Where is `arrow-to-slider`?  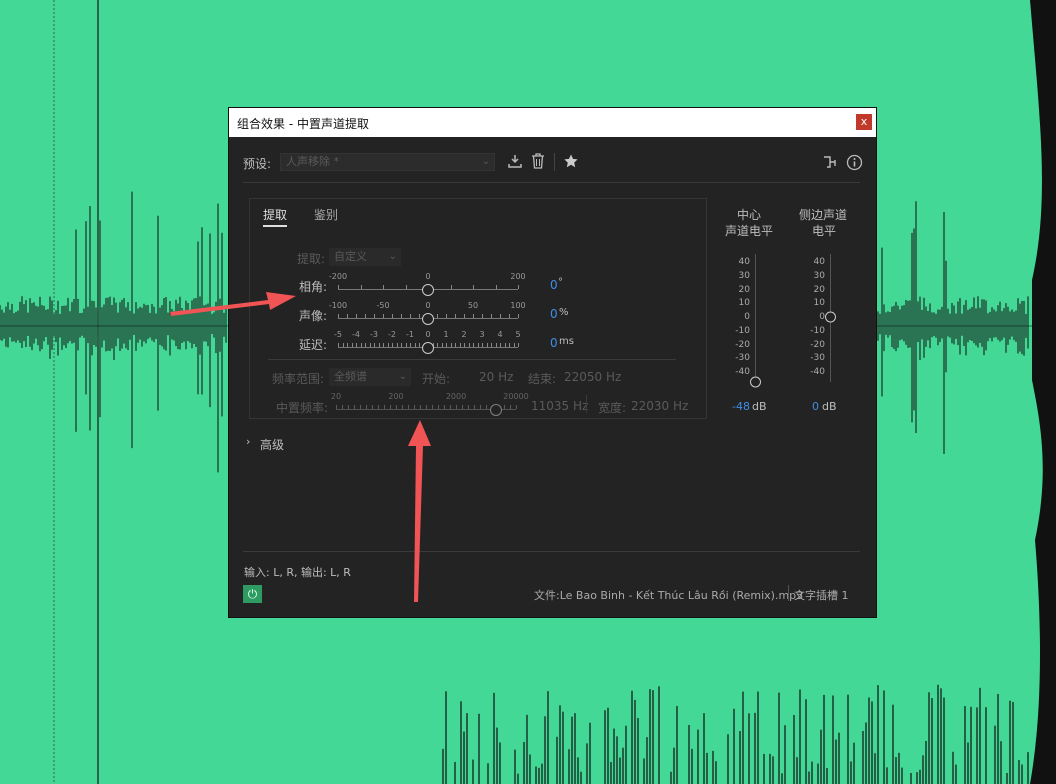
arrow-to-slider is located at coordinates (419, 511).